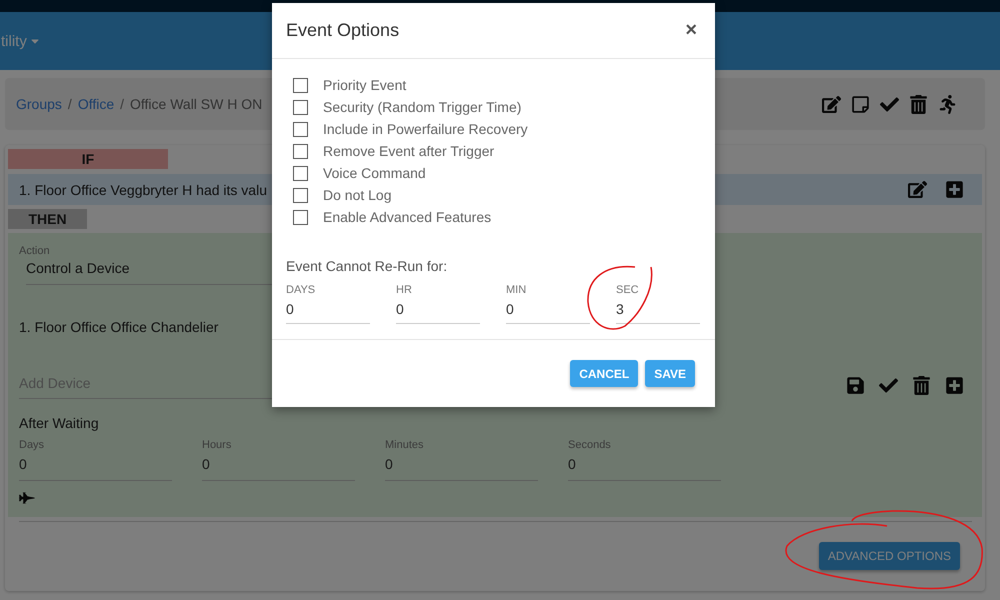 This screenshot has width=1000, height=600. Describe the element at coordinates (357, 195) in the screenshot. I see `option-label: Do not Log` at that location.